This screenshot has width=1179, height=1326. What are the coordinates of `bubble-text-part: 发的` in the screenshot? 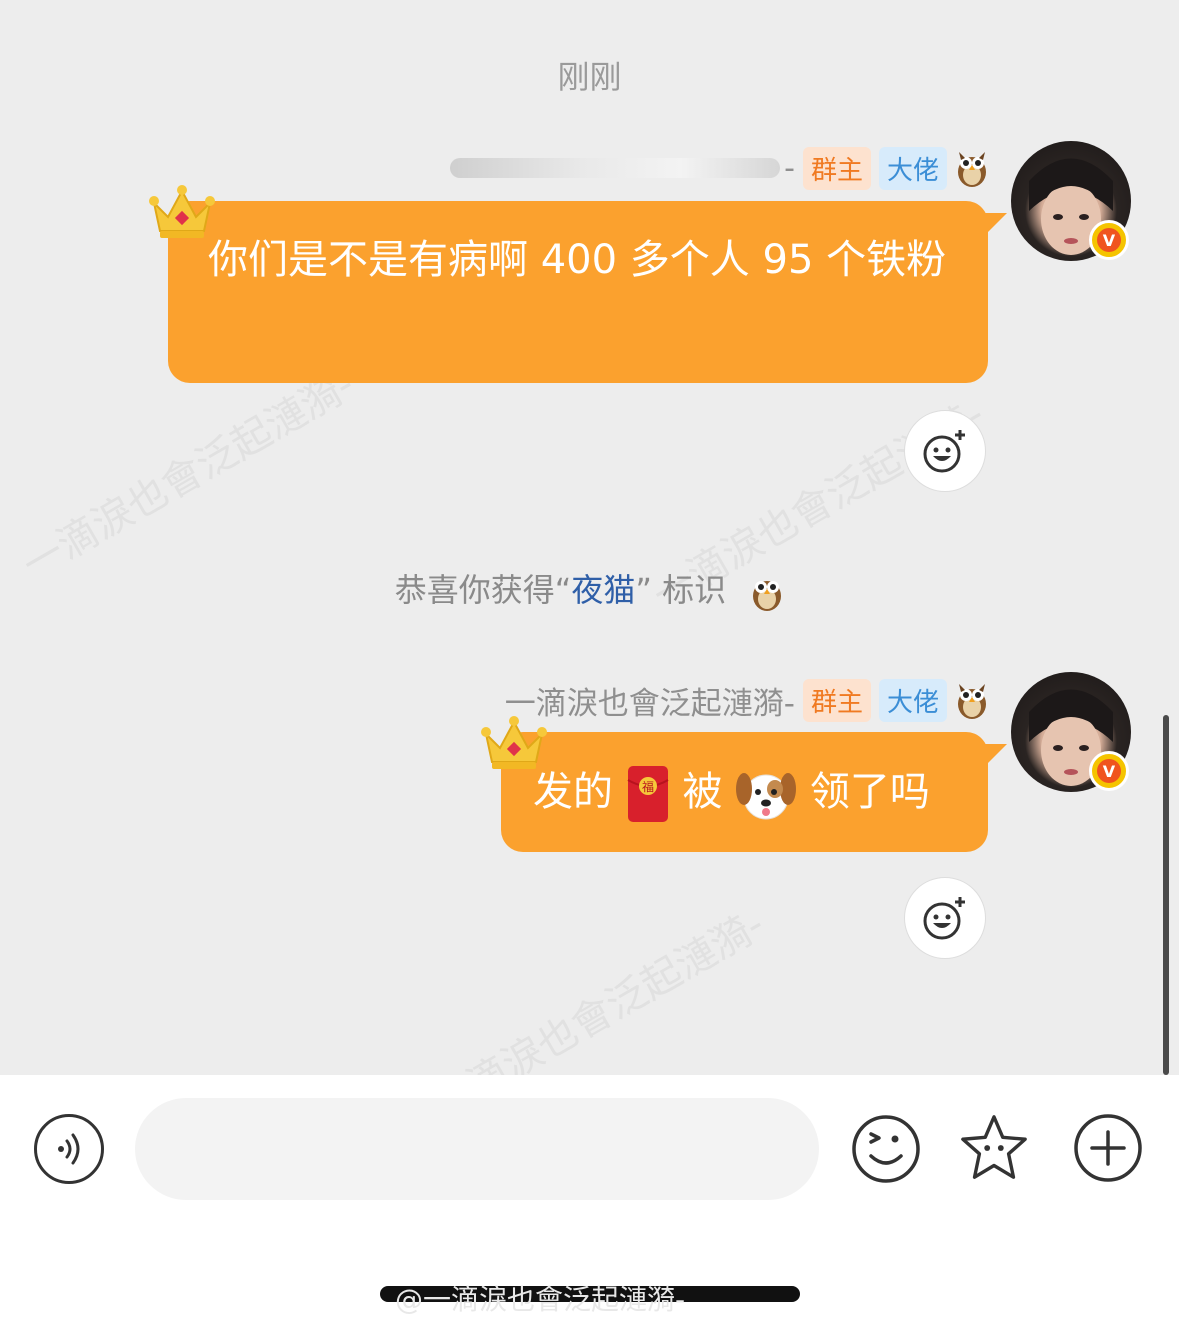 It's located at (573, 792).